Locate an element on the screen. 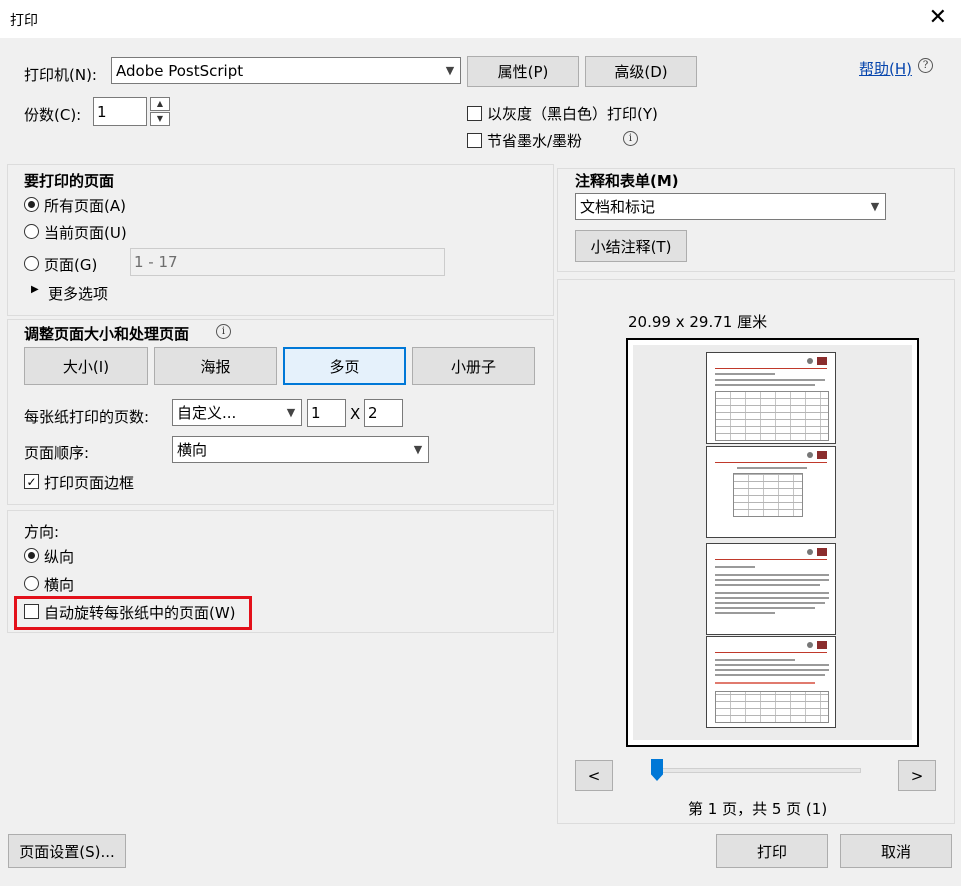 The width and height of the screenshot is (961, 886). grayscale-checkbox is located at coordinates (474, 113).